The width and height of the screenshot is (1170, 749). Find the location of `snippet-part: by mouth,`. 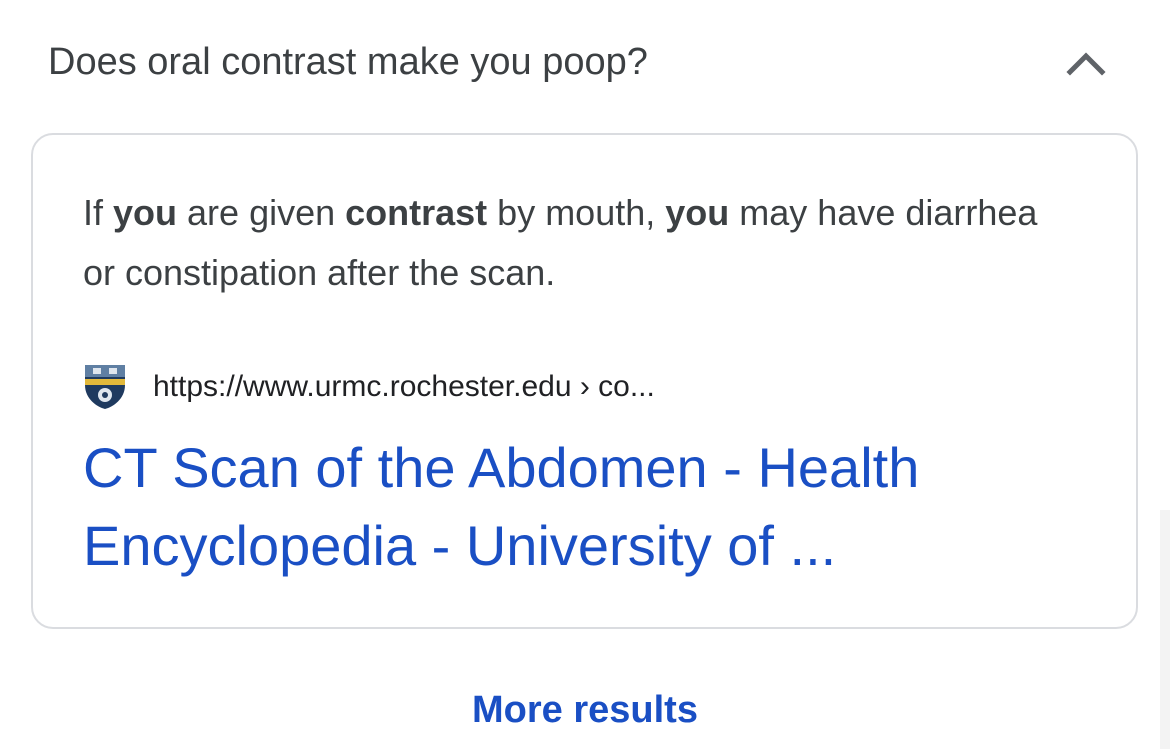

snippet-part: by mouth, is located at coordinates (576, 212).